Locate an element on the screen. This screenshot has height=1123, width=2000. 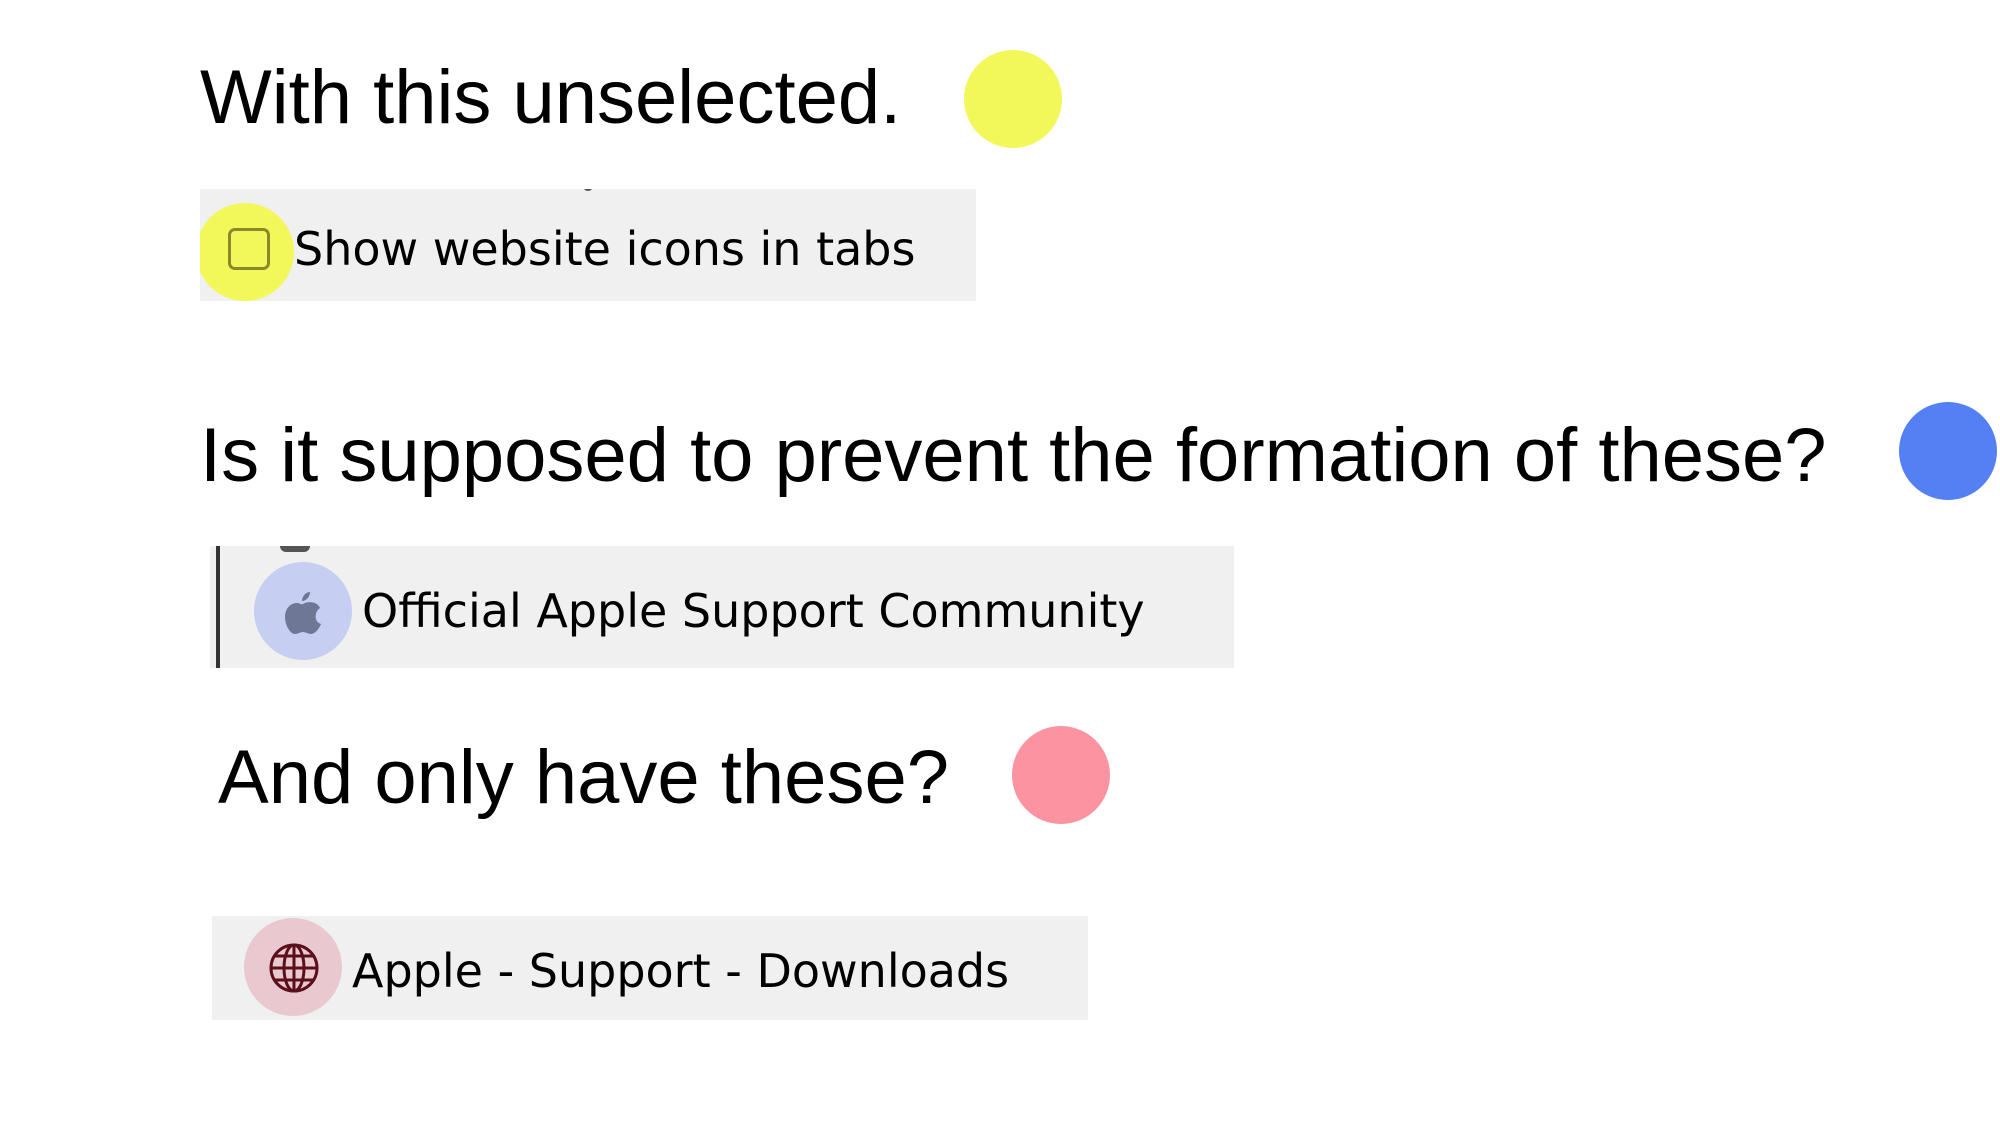
apple-logo-icon is located at coordinates (303, 612).